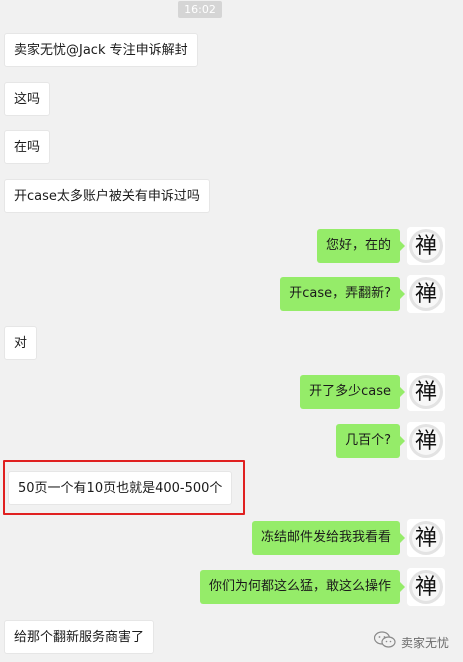  Describe the element at coordinates (302, 587) in the screenshot. I see `message-bubble-outgoing: 你们为何都这么猛，敢这么操作` at that location.